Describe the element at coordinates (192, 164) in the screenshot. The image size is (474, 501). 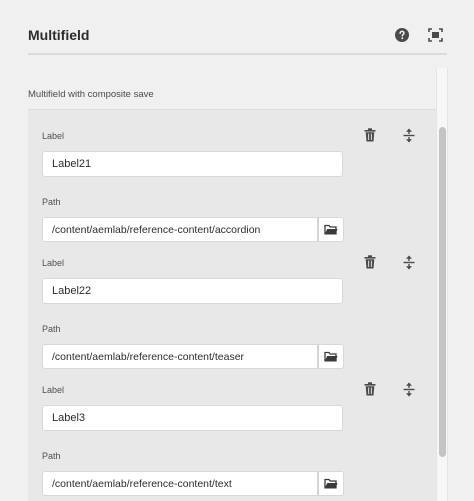
I see `label-input: Label21` at that location.